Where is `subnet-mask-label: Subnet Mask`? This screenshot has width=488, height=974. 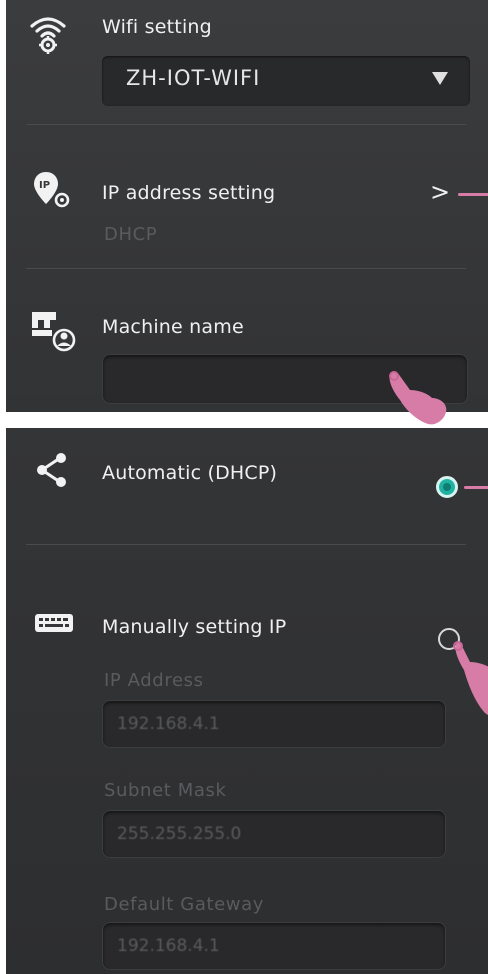 subnet-mask-label: Subnet Mask is located at coordinates (165, 790).